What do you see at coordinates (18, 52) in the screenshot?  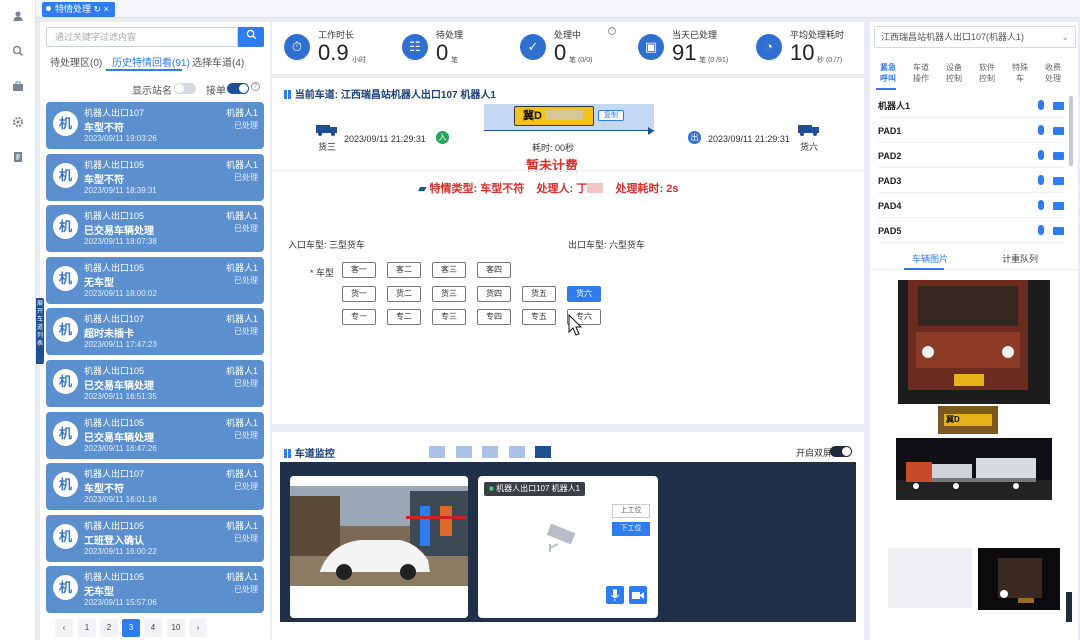 I see `search-icon` at bounding box center [18, 52].